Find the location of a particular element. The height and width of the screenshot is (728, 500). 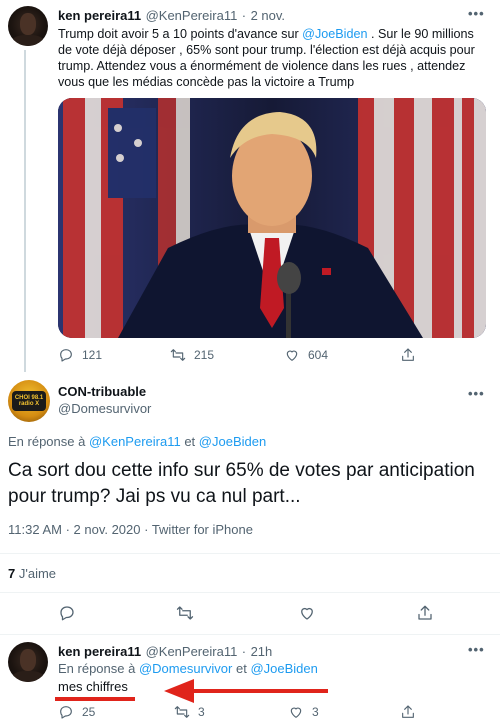

like-button: 604 is located at coordinates (306, 355).